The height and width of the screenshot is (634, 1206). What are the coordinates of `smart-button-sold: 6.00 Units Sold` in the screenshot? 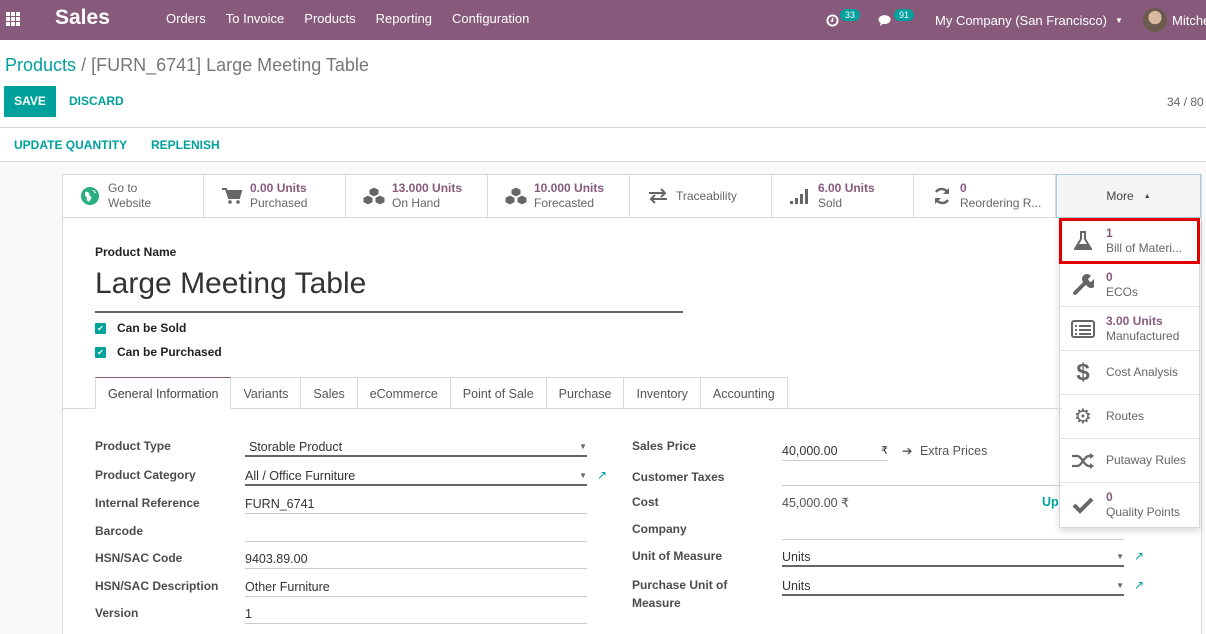 It's located at (843, 196).